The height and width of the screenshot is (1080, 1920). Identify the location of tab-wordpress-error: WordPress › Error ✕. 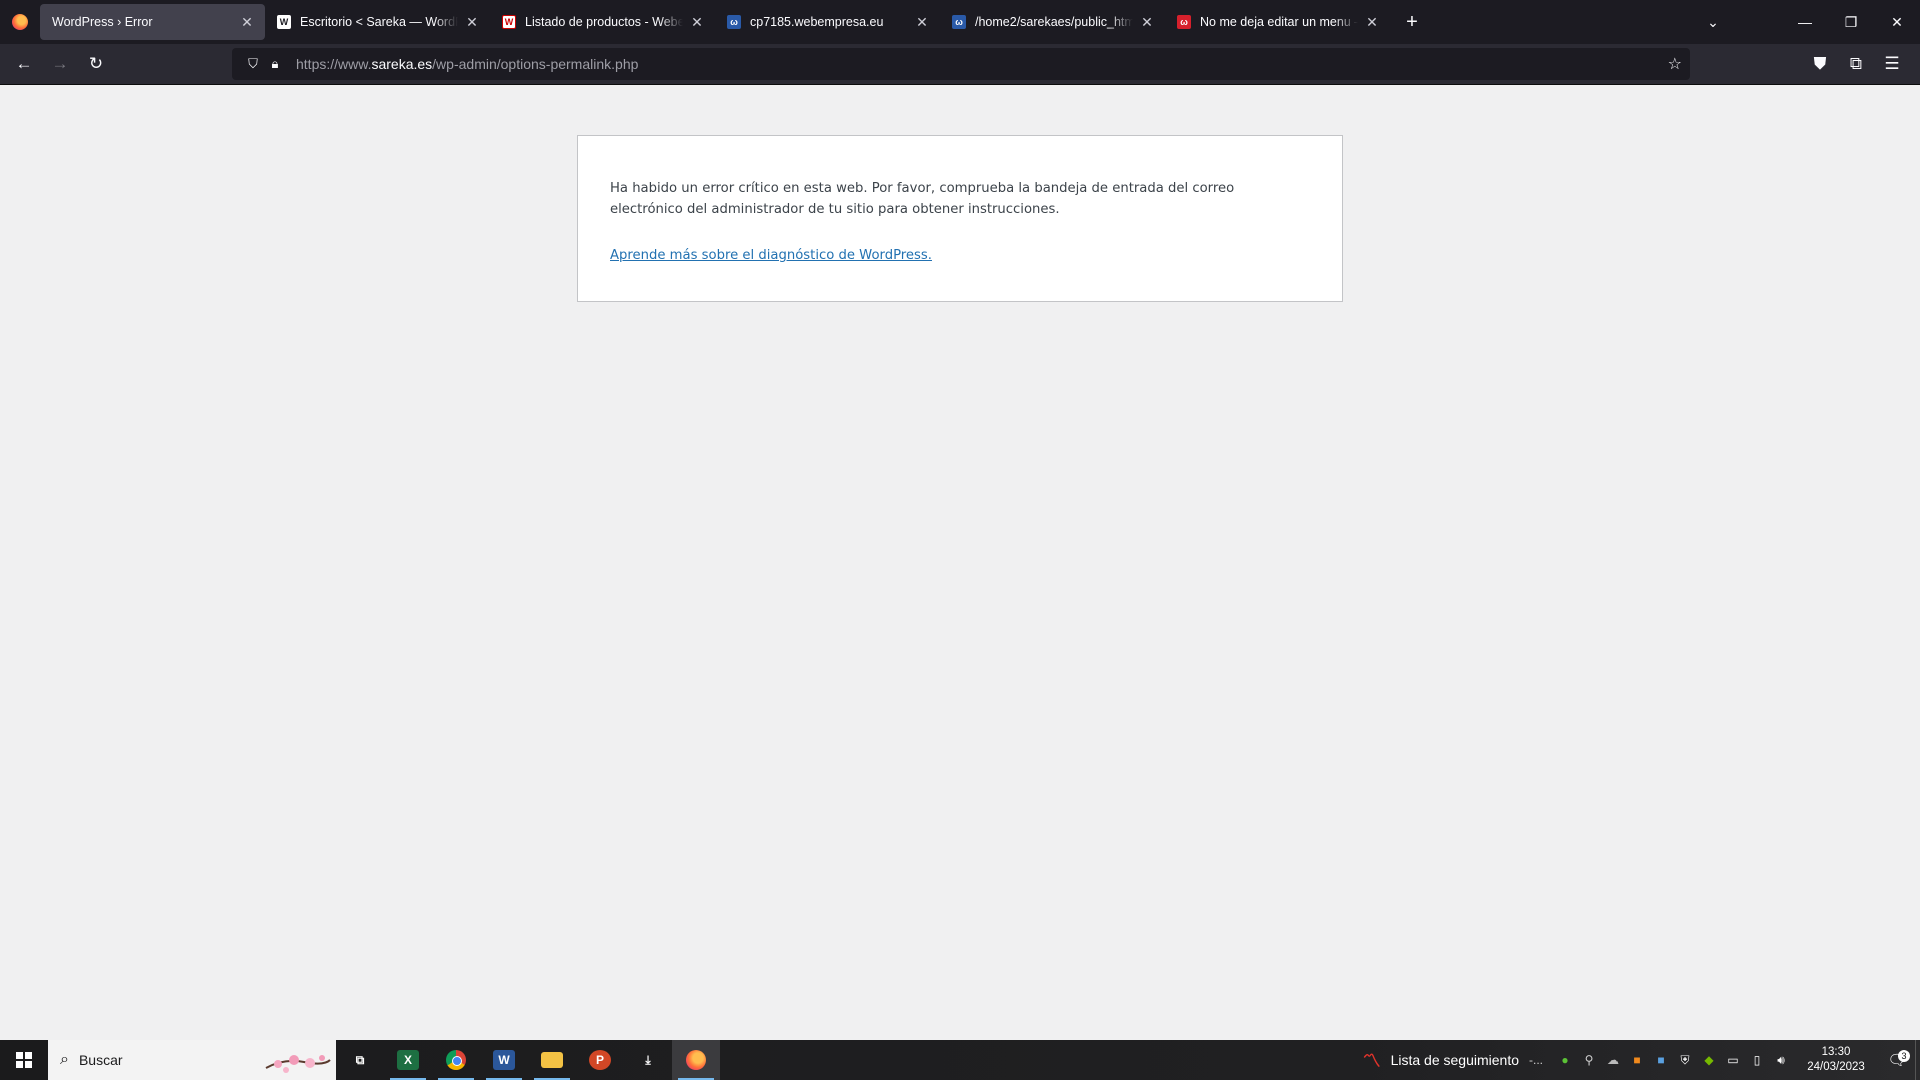
(152, 22).